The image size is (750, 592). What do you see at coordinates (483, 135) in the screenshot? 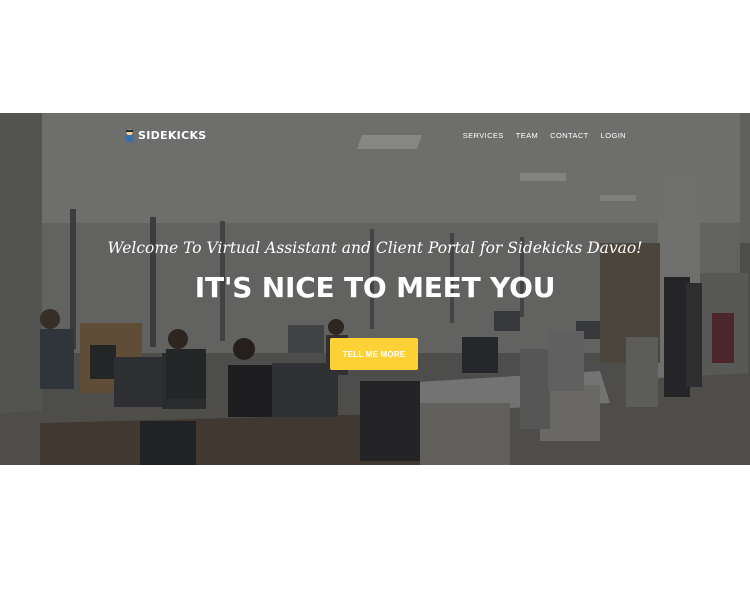
I see `nav-link-services: SERVICES` at bounding box center [483, 135].